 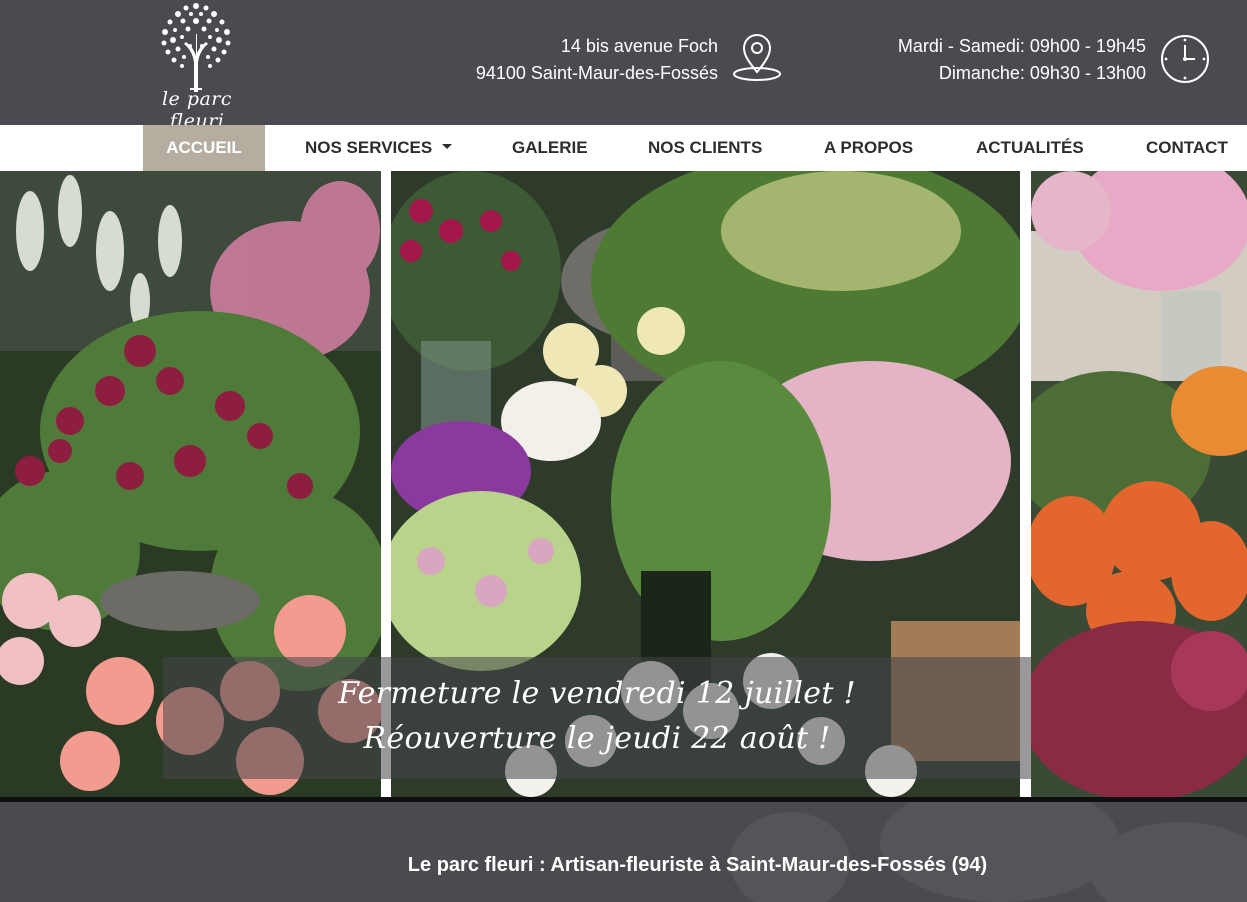 What do you see at coordinates (1021, 46) in the screenshot?
I see `hours-line-1: Mardi - Samedi: 09h00 - 19h45` at bounding box center [1021, 46].